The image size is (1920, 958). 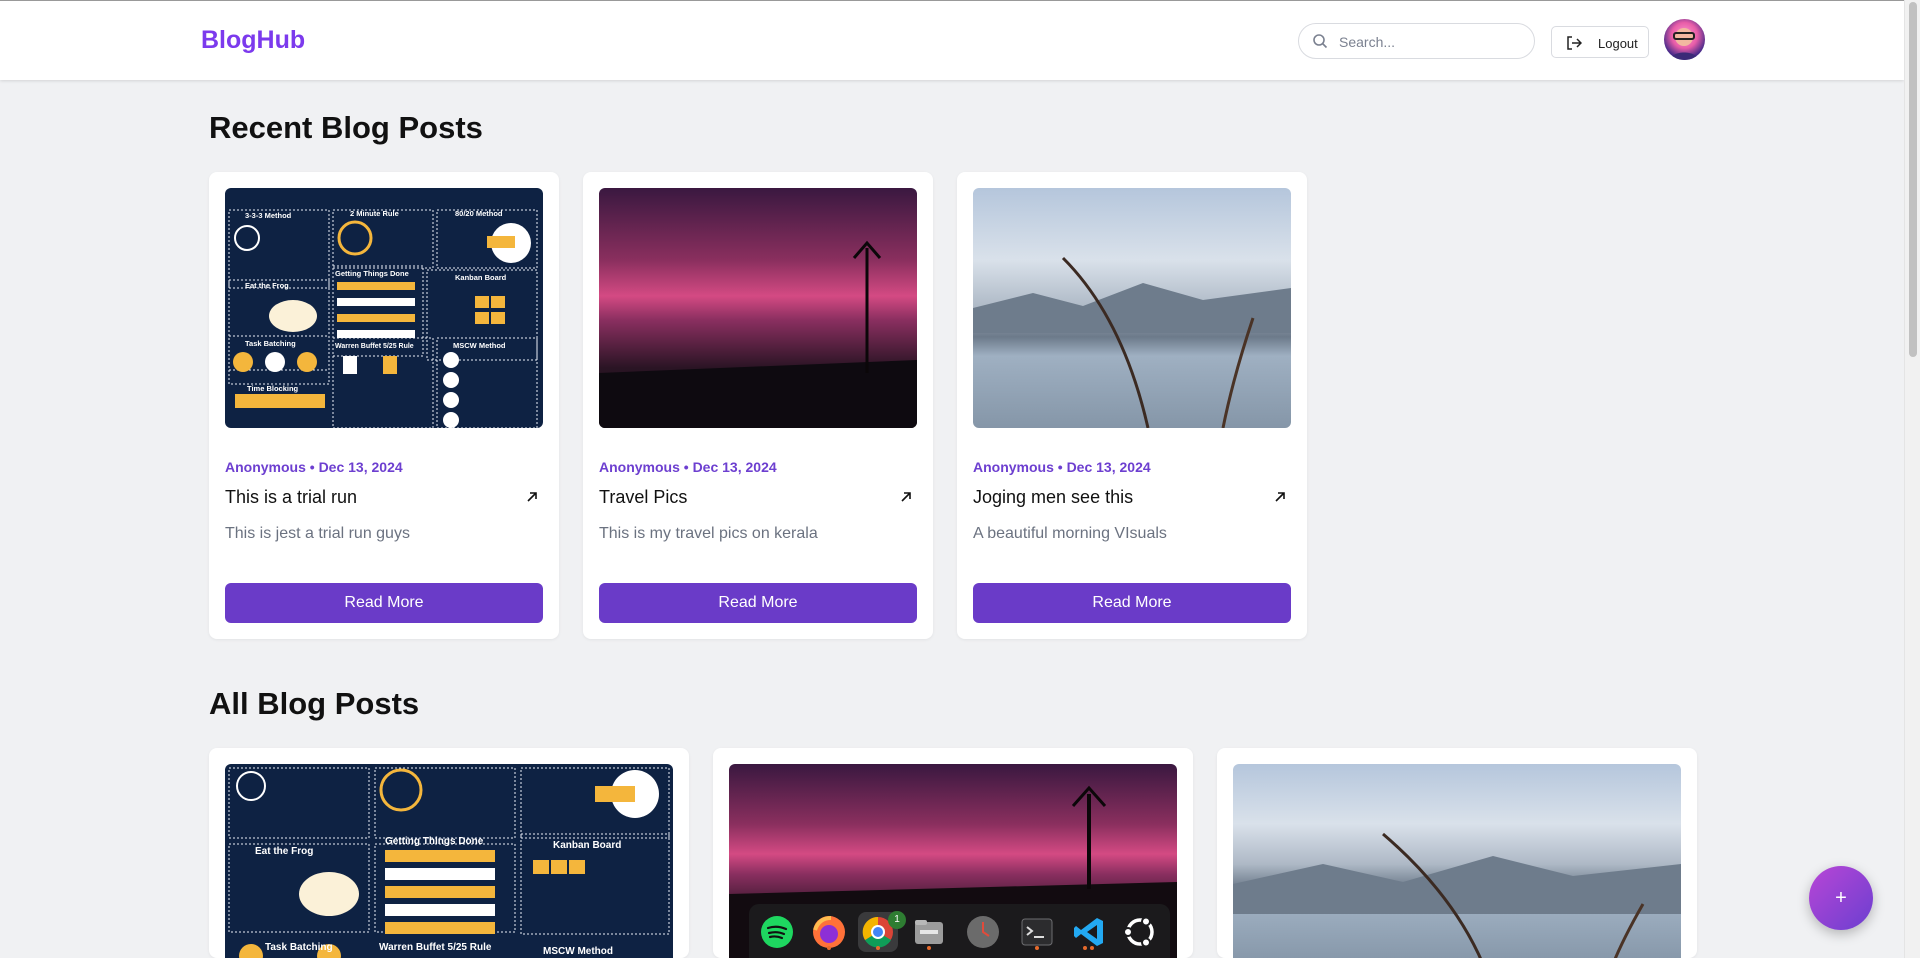 I want to click on infographic-label: 3-3-3 Method, so click(x=268, y=215).